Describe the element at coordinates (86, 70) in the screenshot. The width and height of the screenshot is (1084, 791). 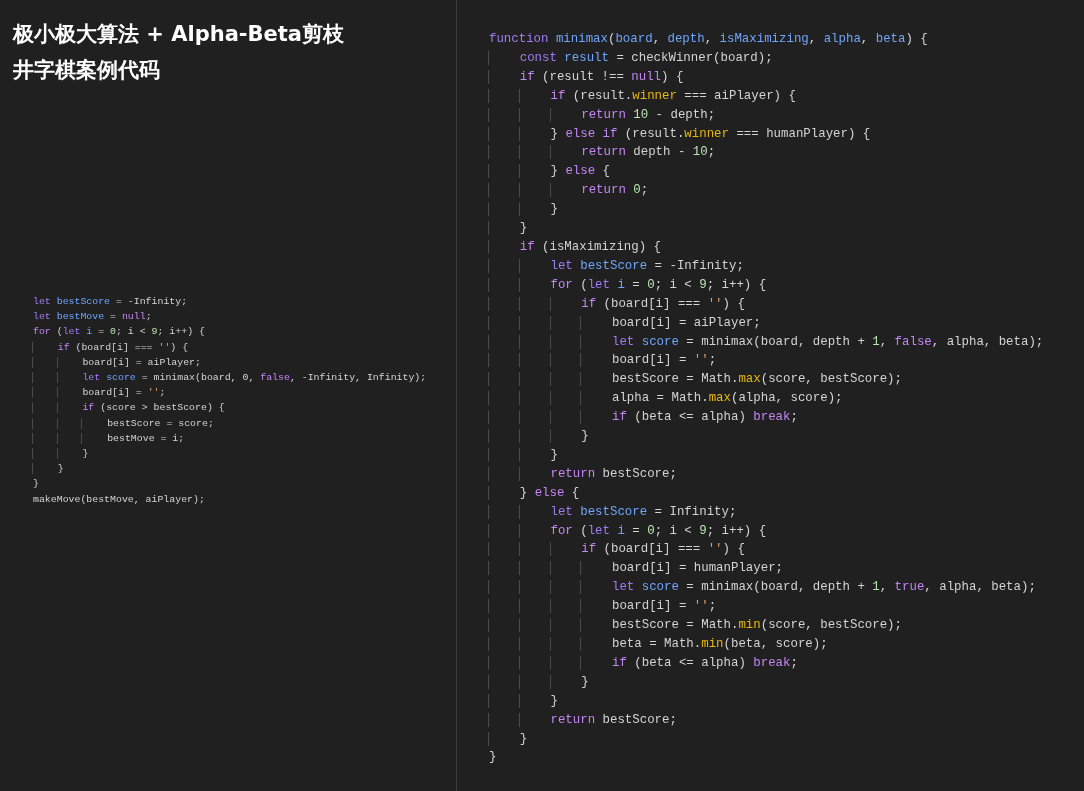
I see `page-title: 井字棋案例代码` at that location.